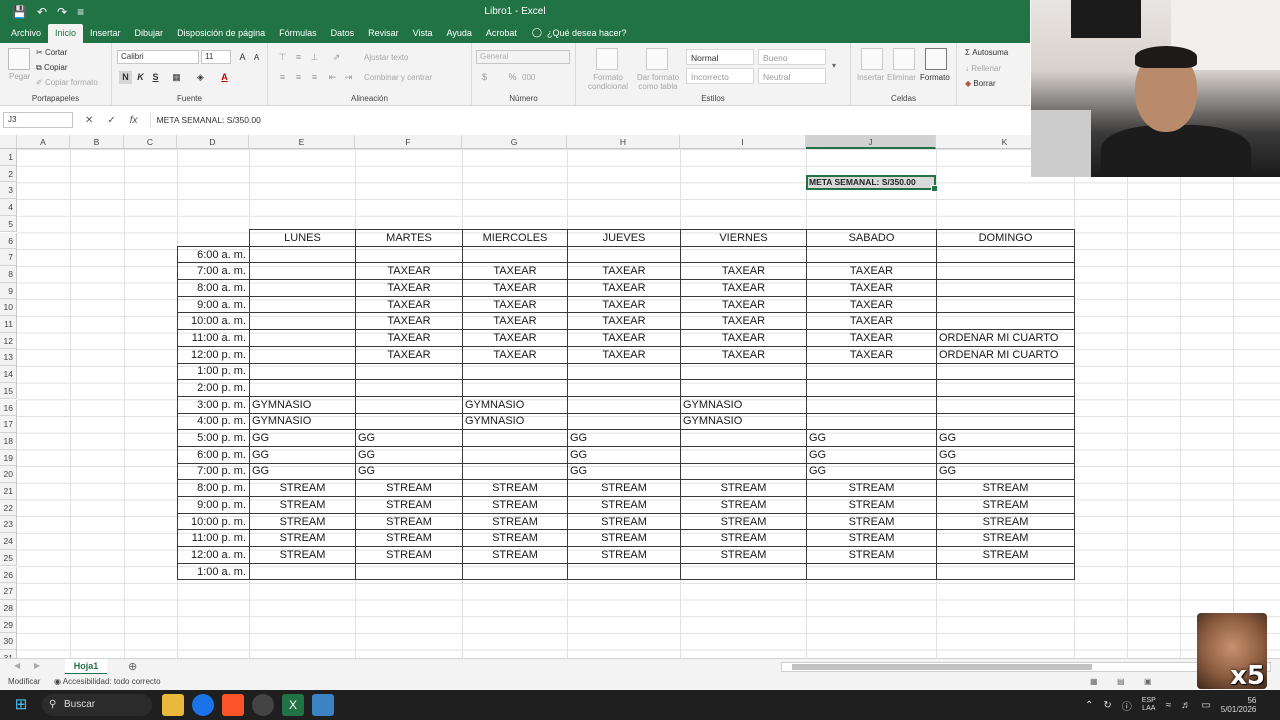  I want to click on time-cell: 6:00 p. m., so click(213, 454).